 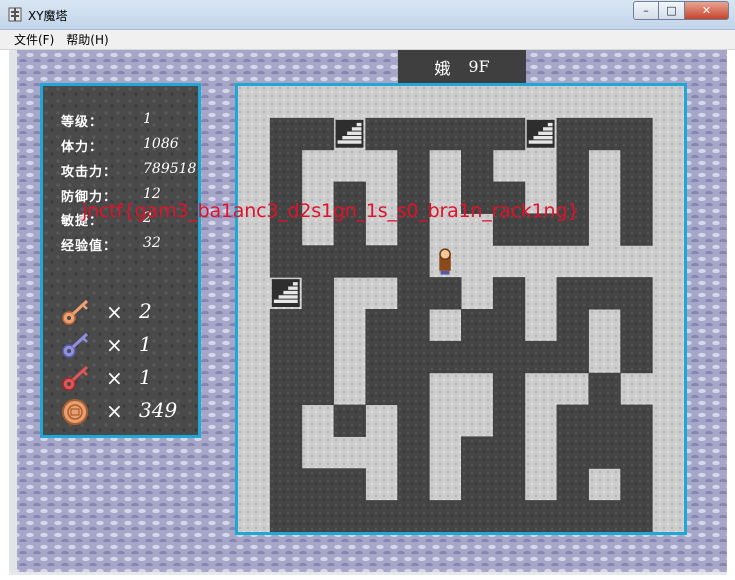 I want to click on window-title: XY魔塔, so click(x=48, y=16).